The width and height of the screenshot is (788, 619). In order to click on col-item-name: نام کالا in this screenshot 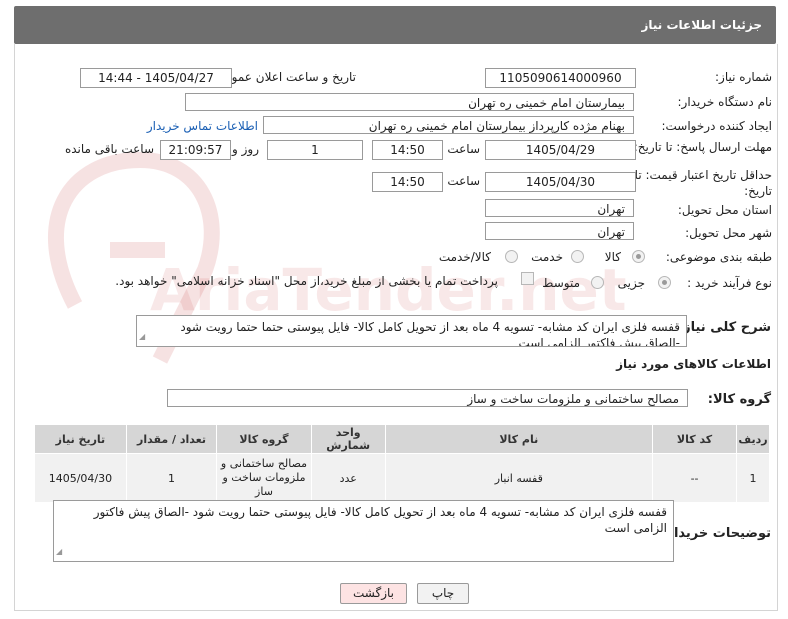, I will do `click(519, 439)`.